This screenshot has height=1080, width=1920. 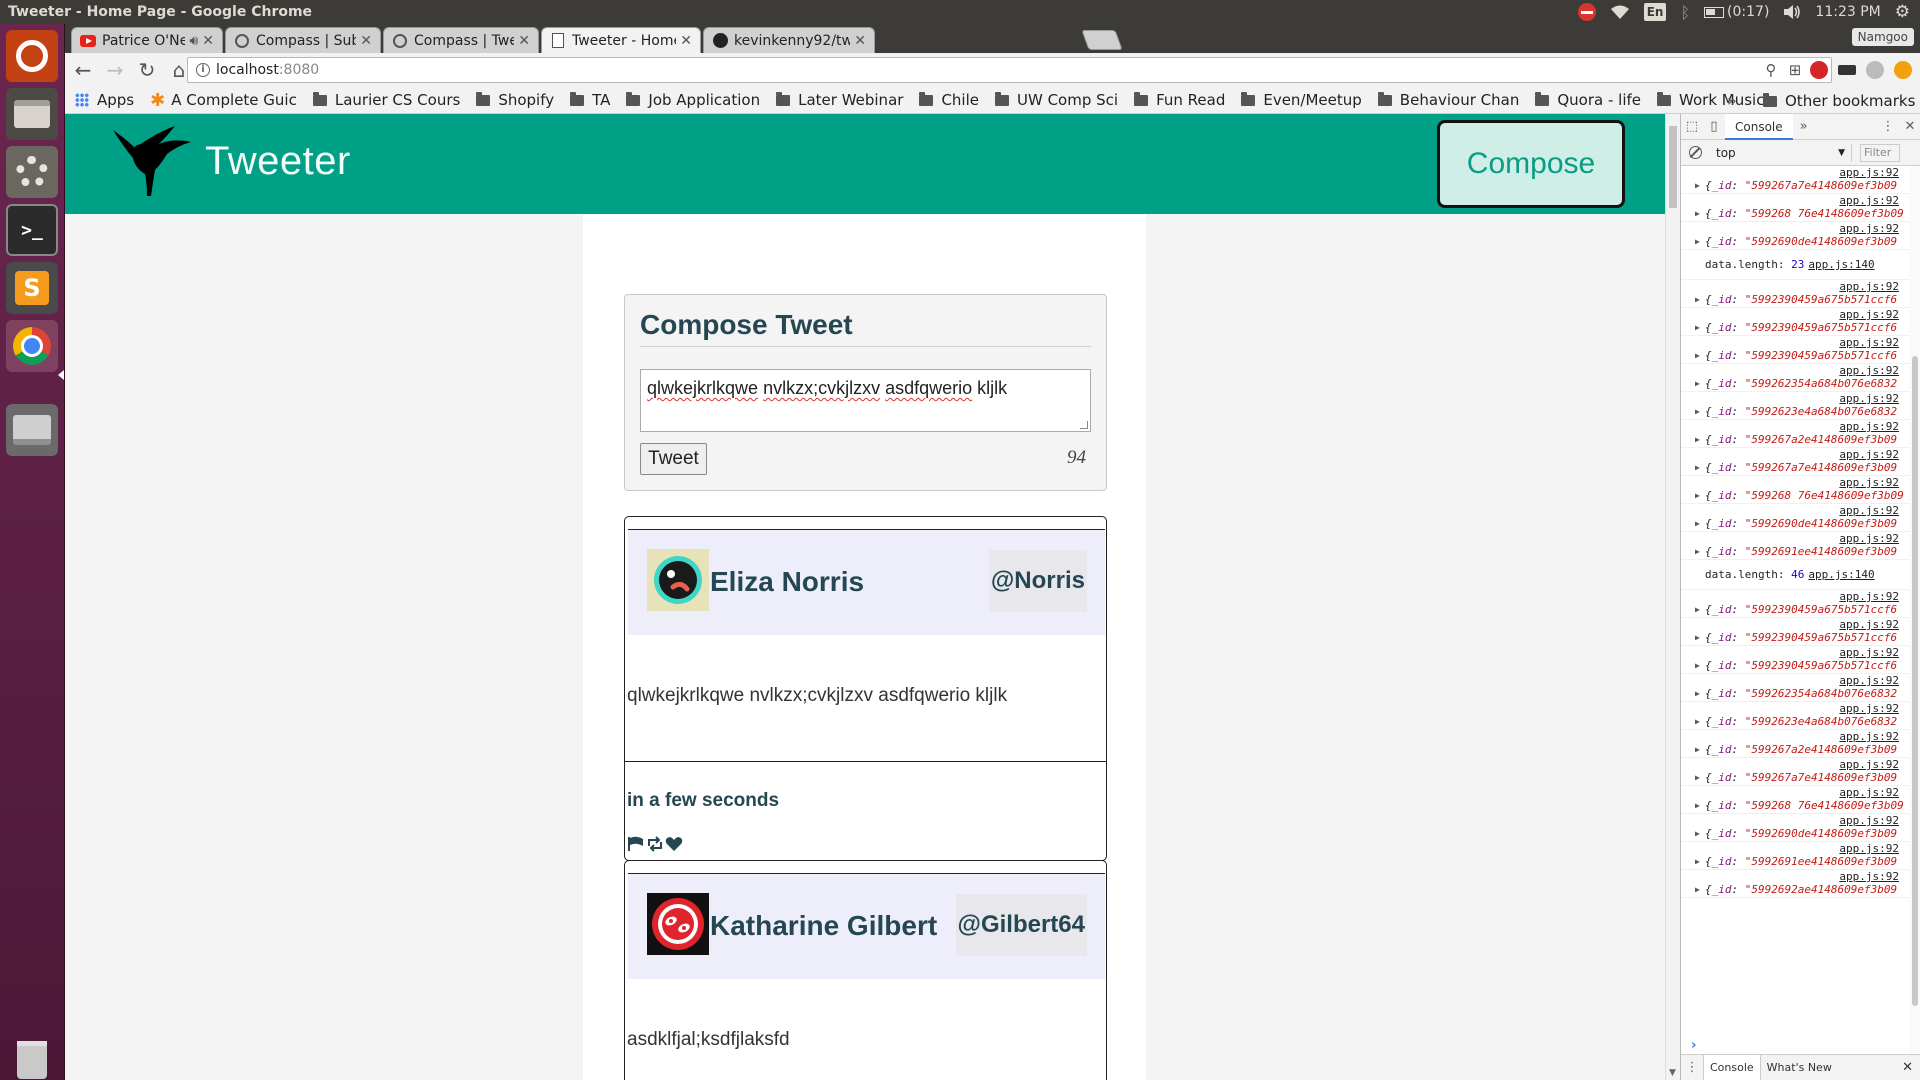 I want to click on bookmark-folder: Even/Meetup, so click(x=1301, y=100).